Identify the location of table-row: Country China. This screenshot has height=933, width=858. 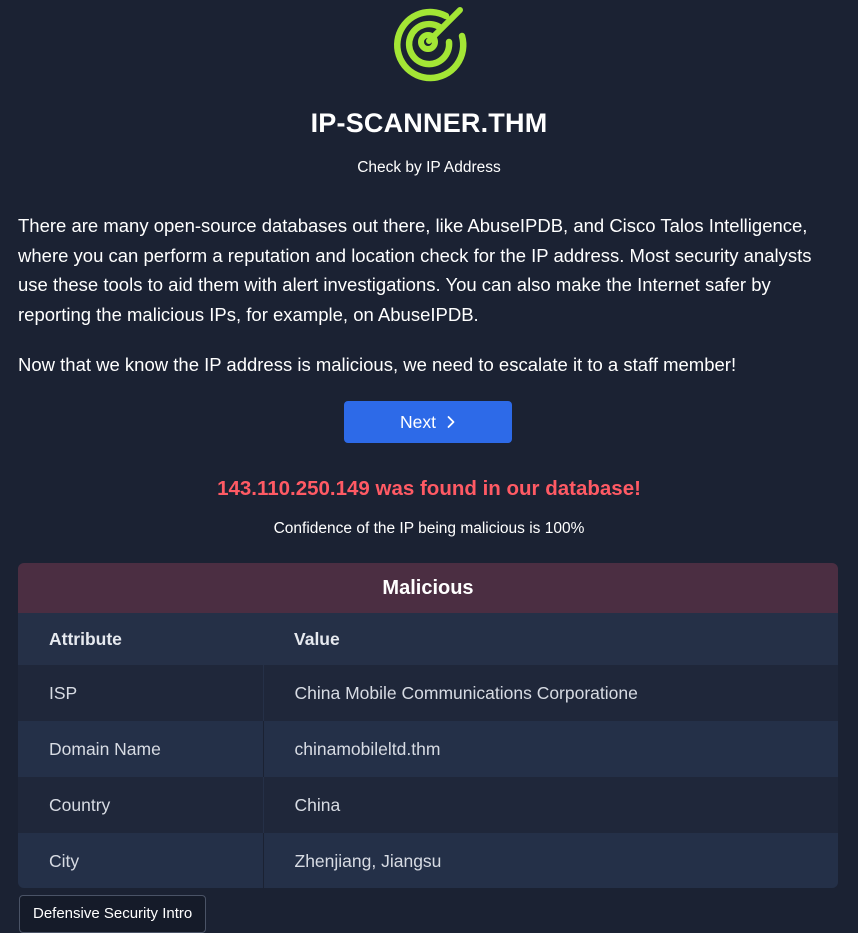
(428, 805).